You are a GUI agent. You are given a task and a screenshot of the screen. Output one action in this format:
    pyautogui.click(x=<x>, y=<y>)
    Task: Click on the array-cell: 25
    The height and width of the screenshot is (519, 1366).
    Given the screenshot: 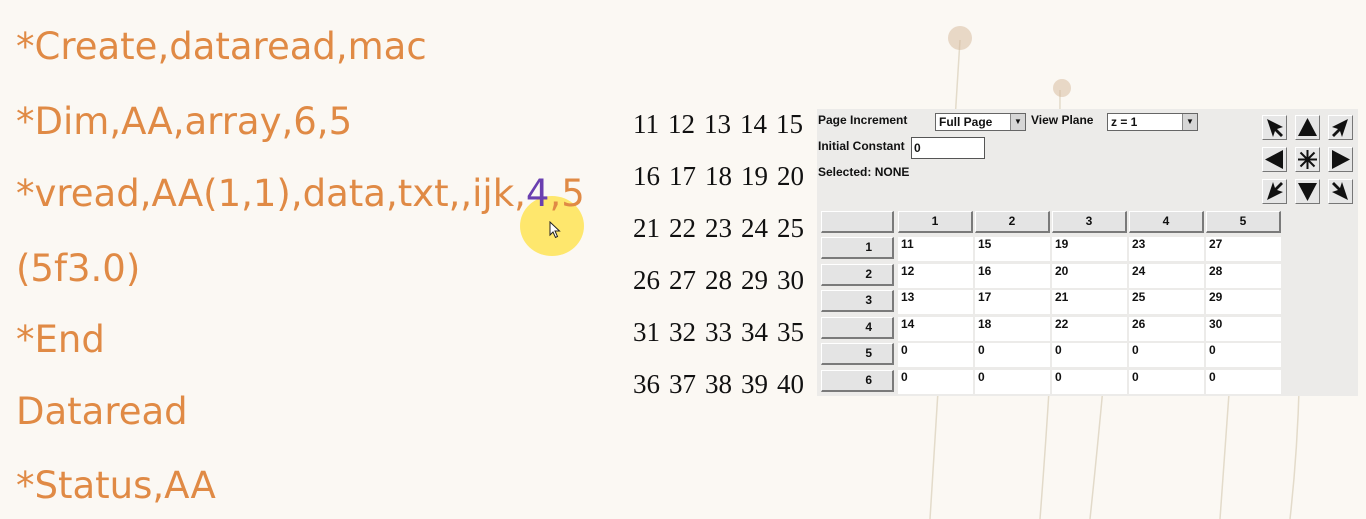 What is the action you would take?
    pyautogui.click(x=1166, y=302)
    